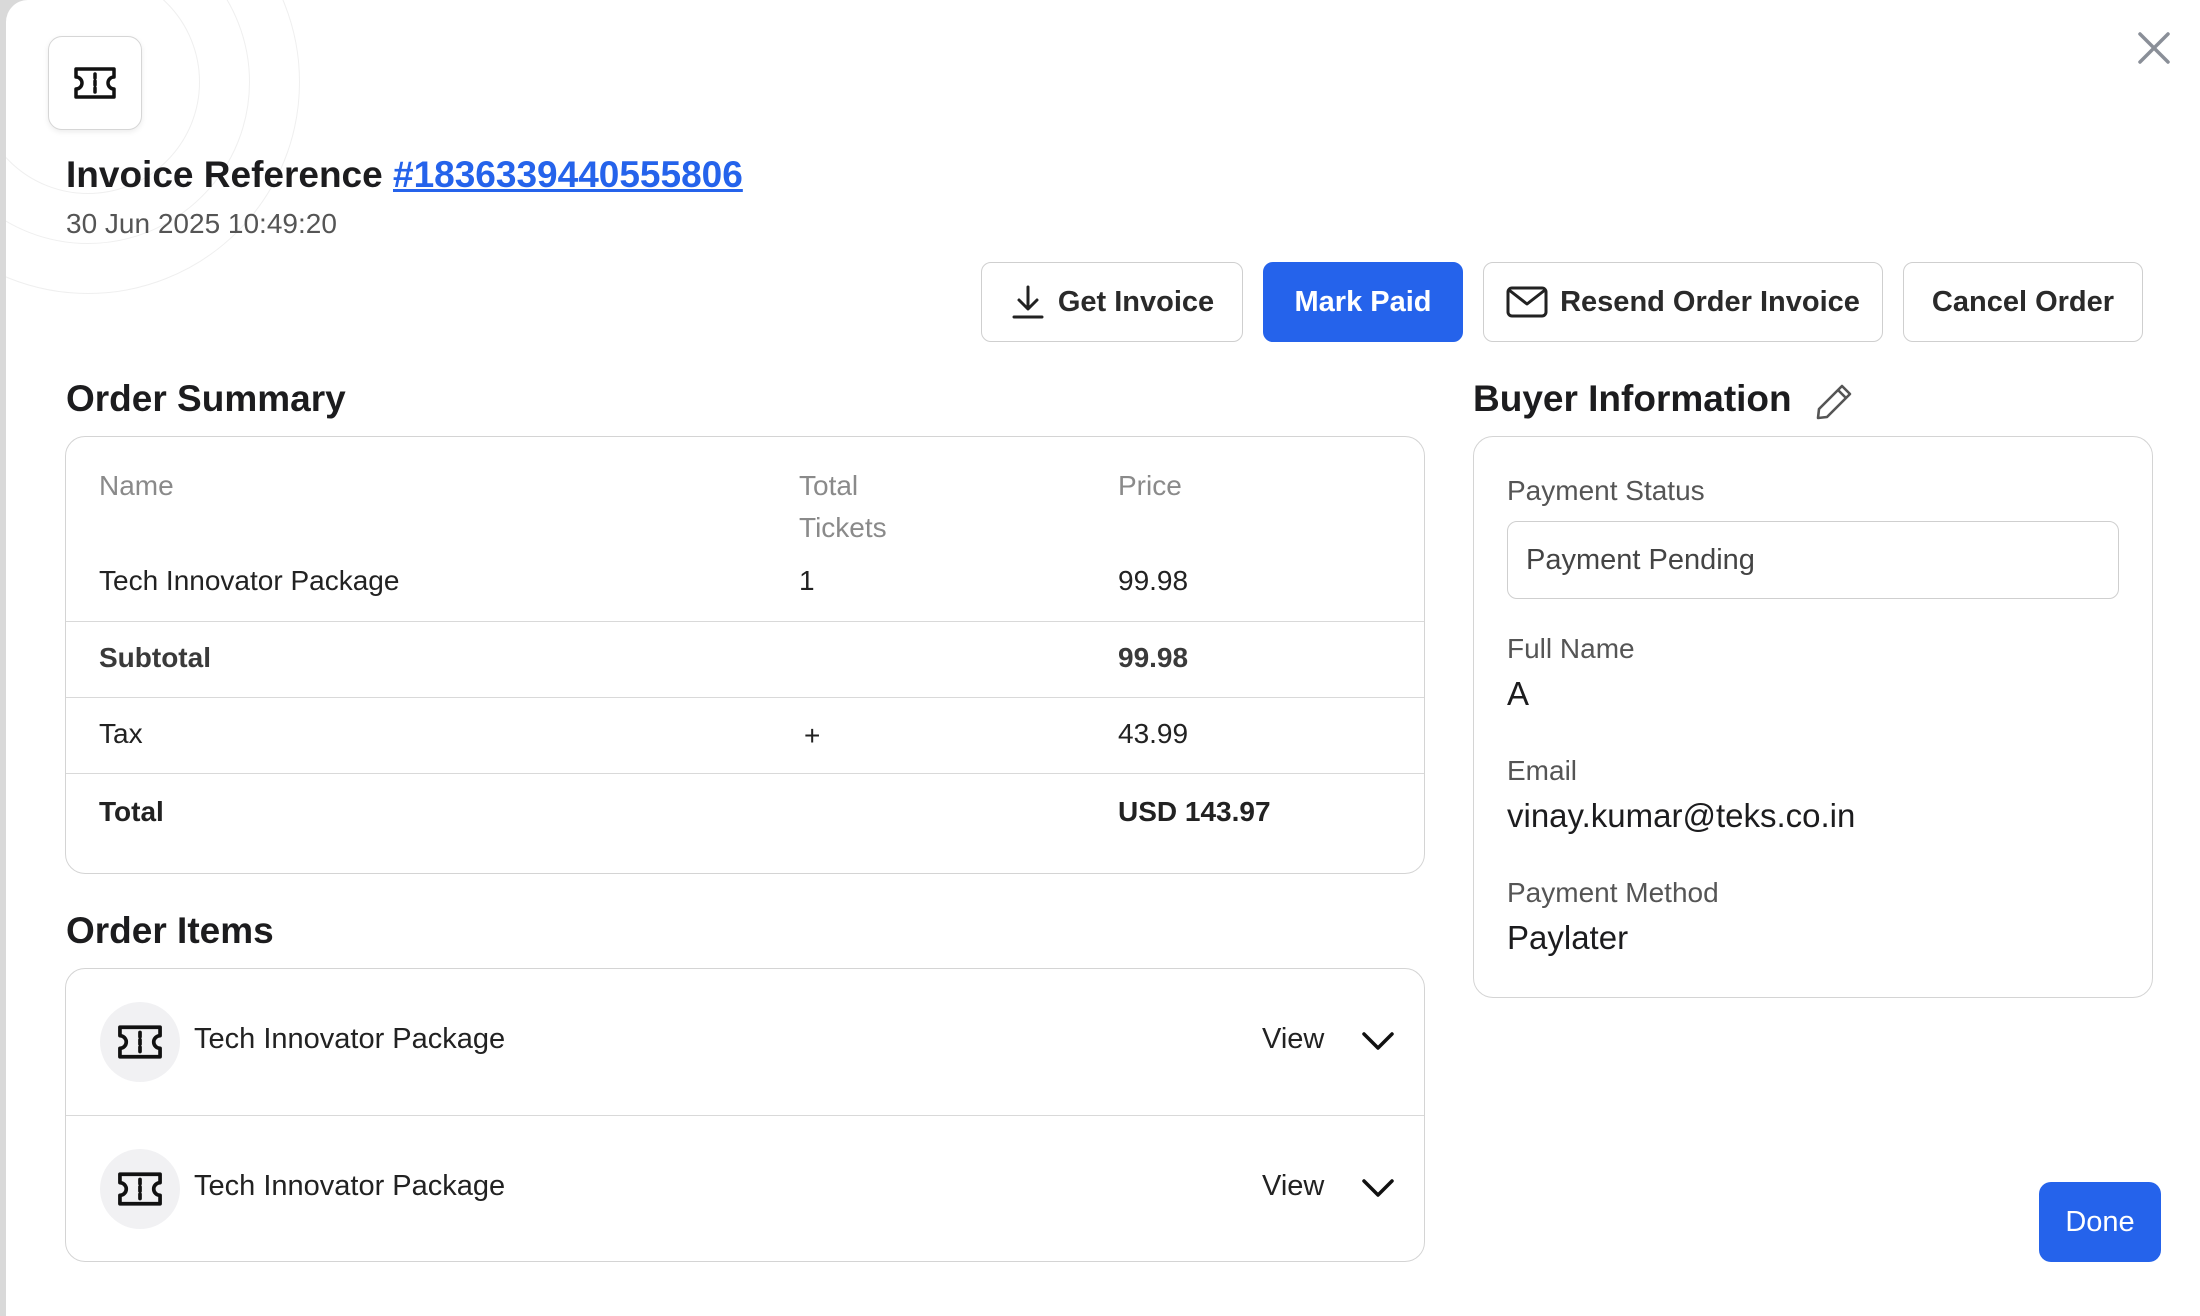 The height and width of the screenshot is (1316, 2200). What do you see at coordinates (1632, 398) in the screenshot?
I see `buyer-information-title: Buyer Information` at bounding box center [1632, 398].